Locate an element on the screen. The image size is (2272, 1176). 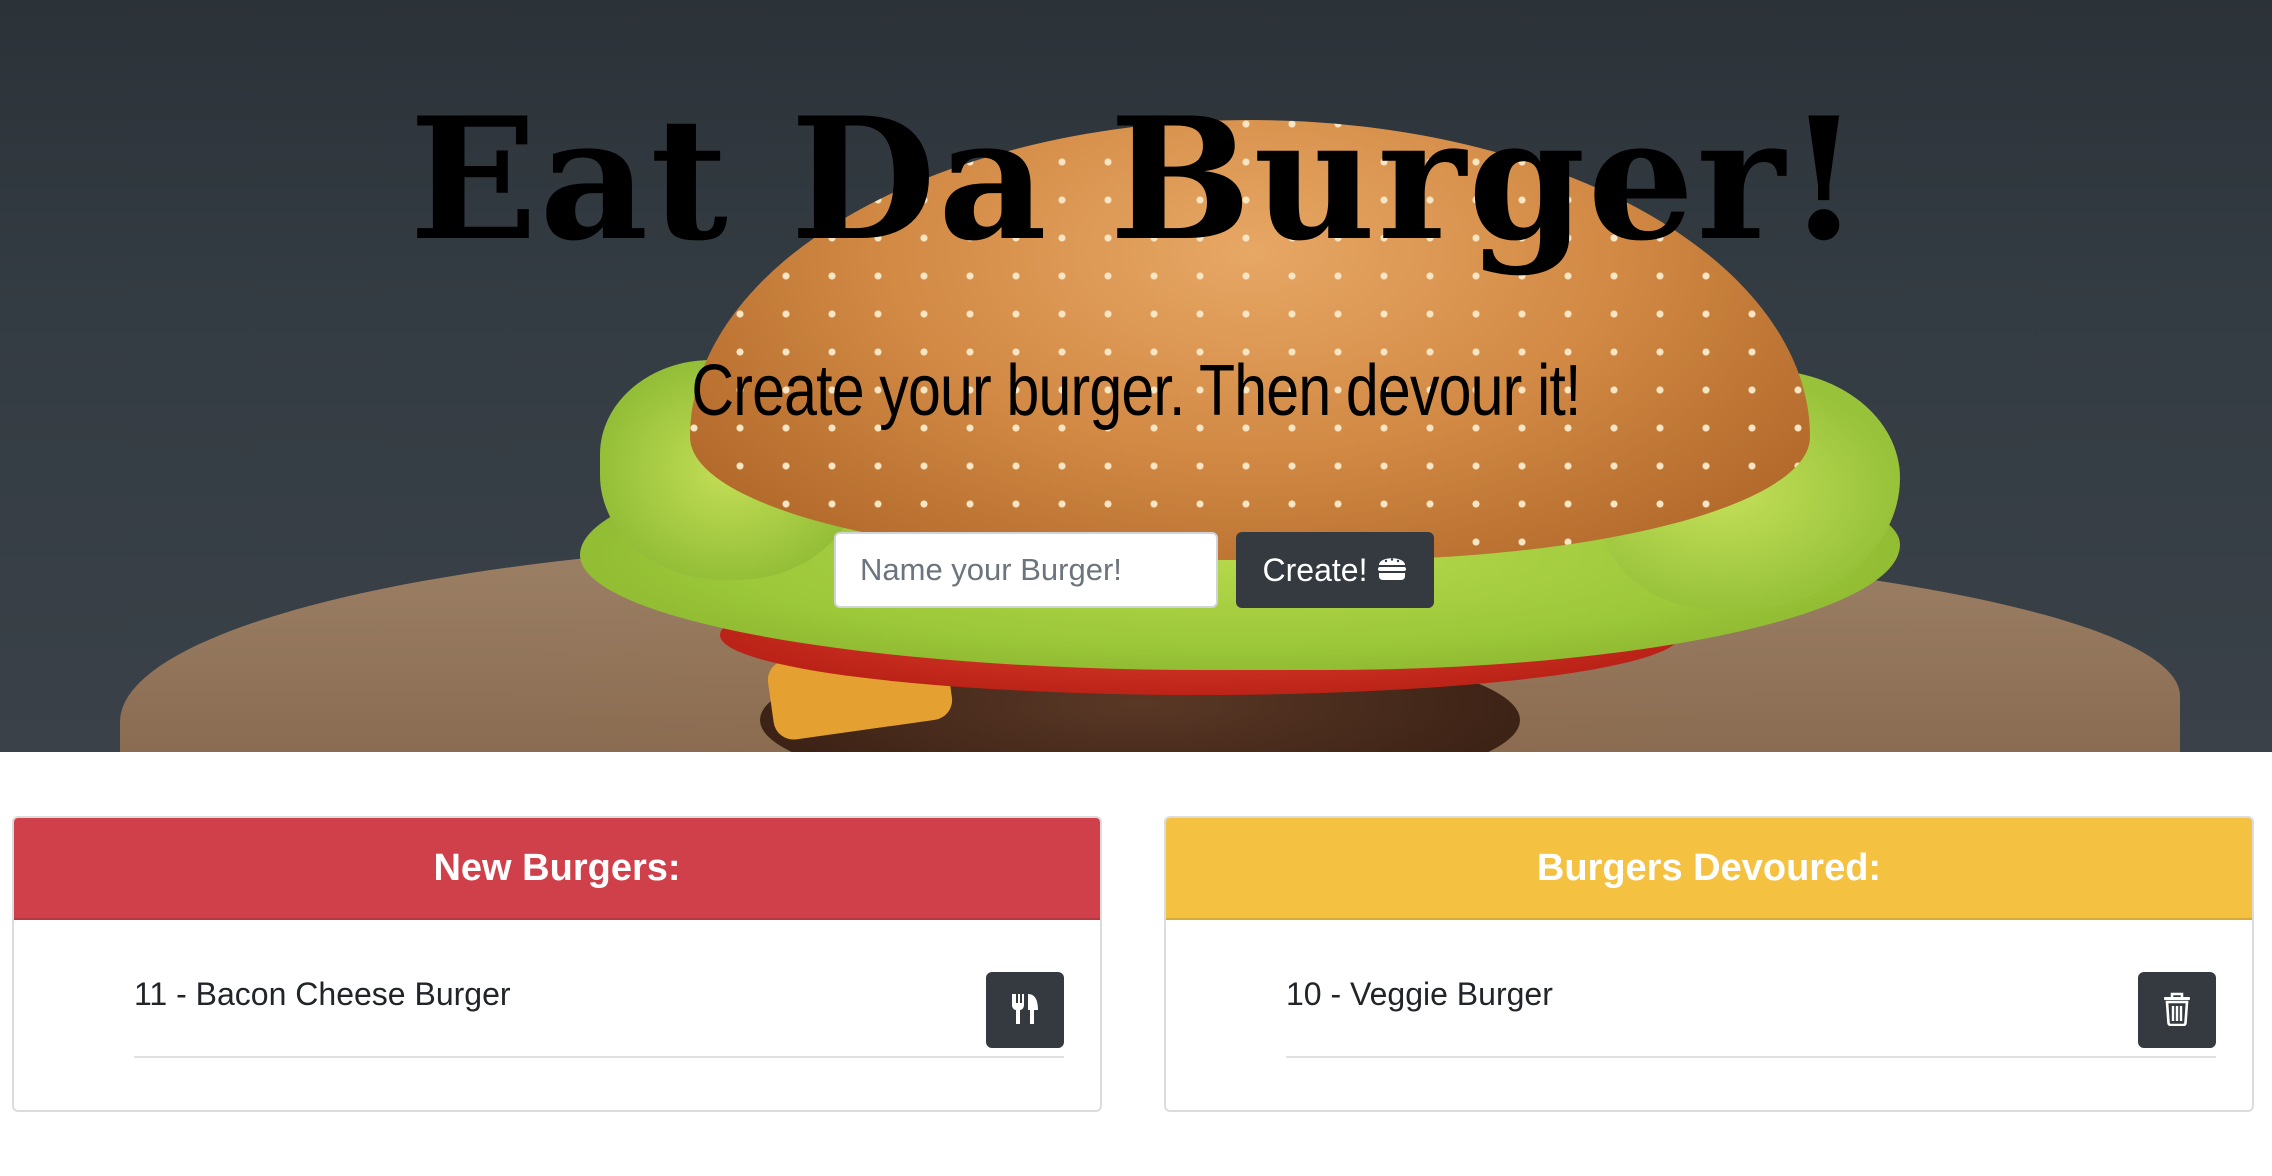
create-button-label: Create! is located at coordinates (1315, 569).